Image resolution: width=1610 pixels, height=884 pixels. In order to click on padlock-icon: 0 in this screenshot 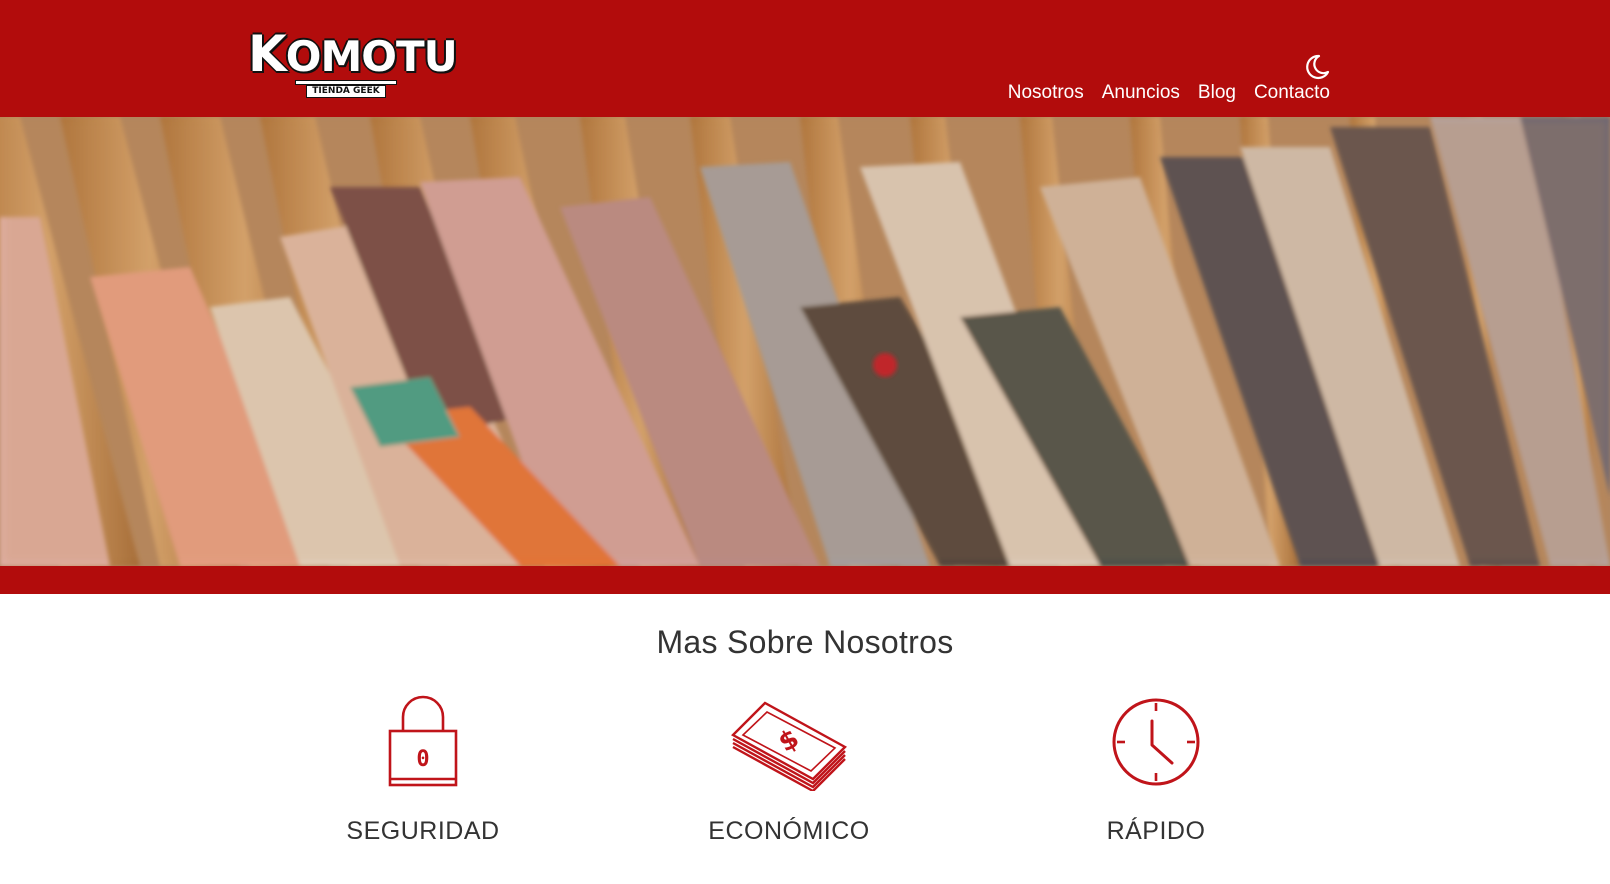, I will do `click(423, 741)`.